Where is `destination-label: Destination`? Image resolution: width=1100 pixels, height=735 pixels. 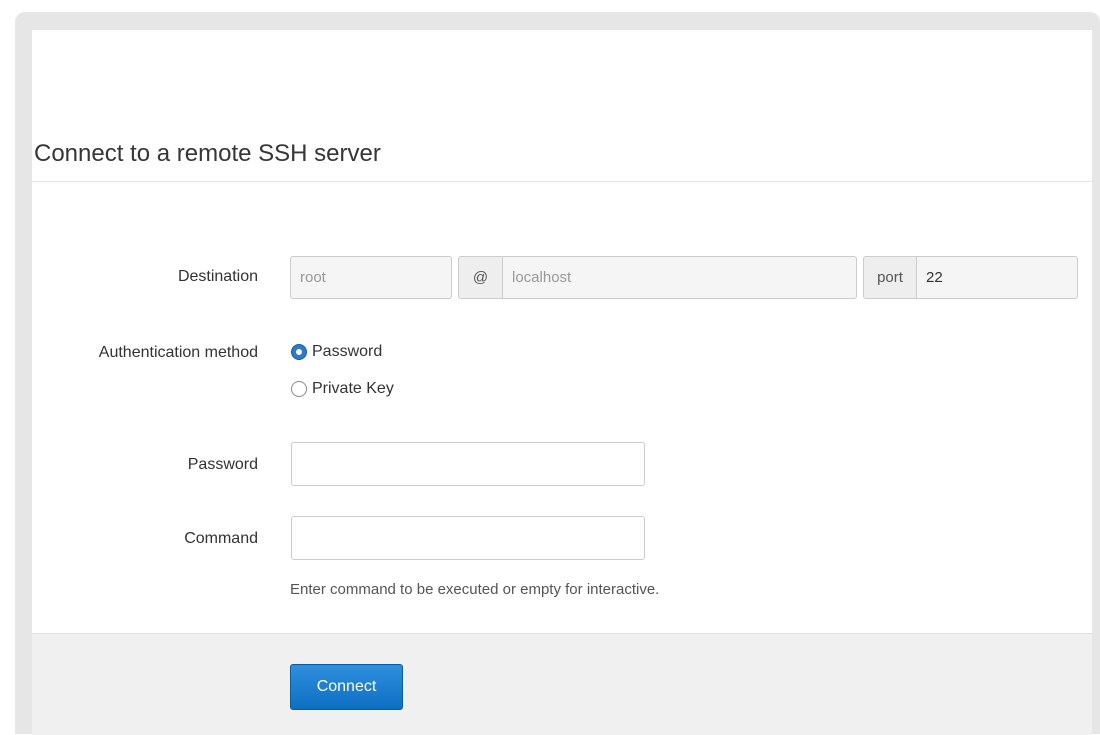 destination-label: Destination is located at coordinates (217, 276).